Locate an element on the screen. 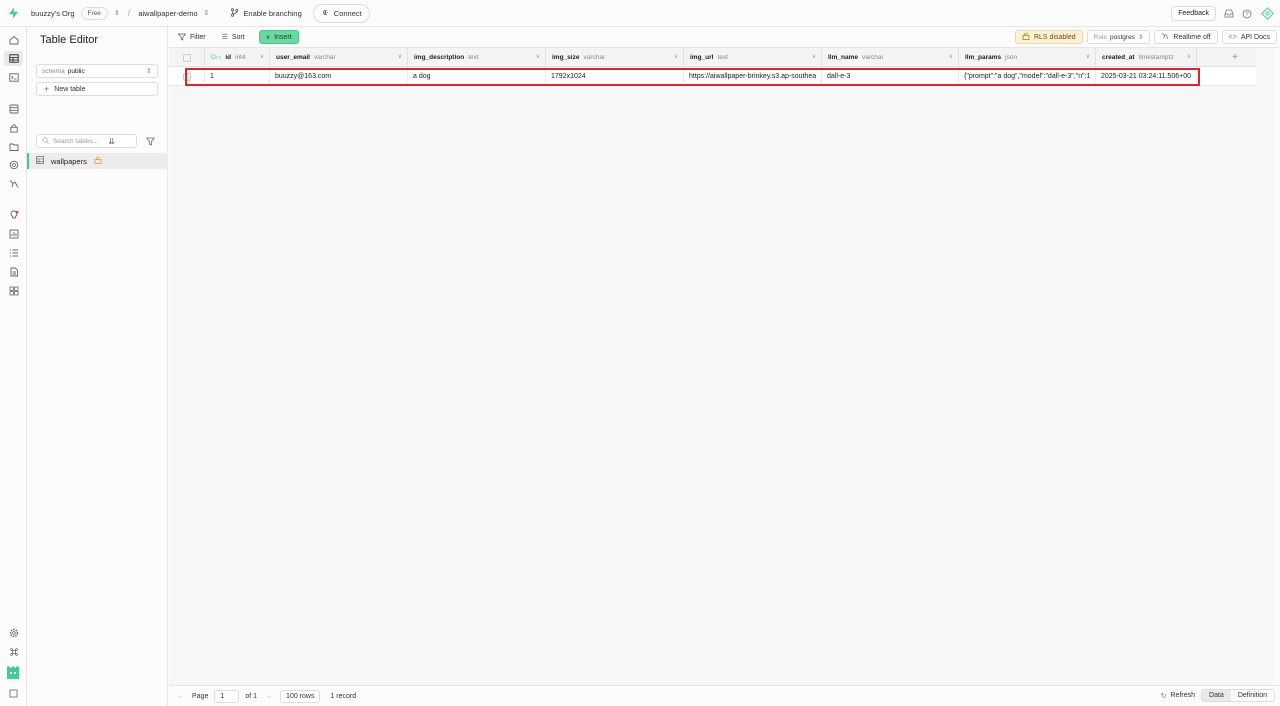  api-docs-label: API Docs is located at coordinates (1255, 37).